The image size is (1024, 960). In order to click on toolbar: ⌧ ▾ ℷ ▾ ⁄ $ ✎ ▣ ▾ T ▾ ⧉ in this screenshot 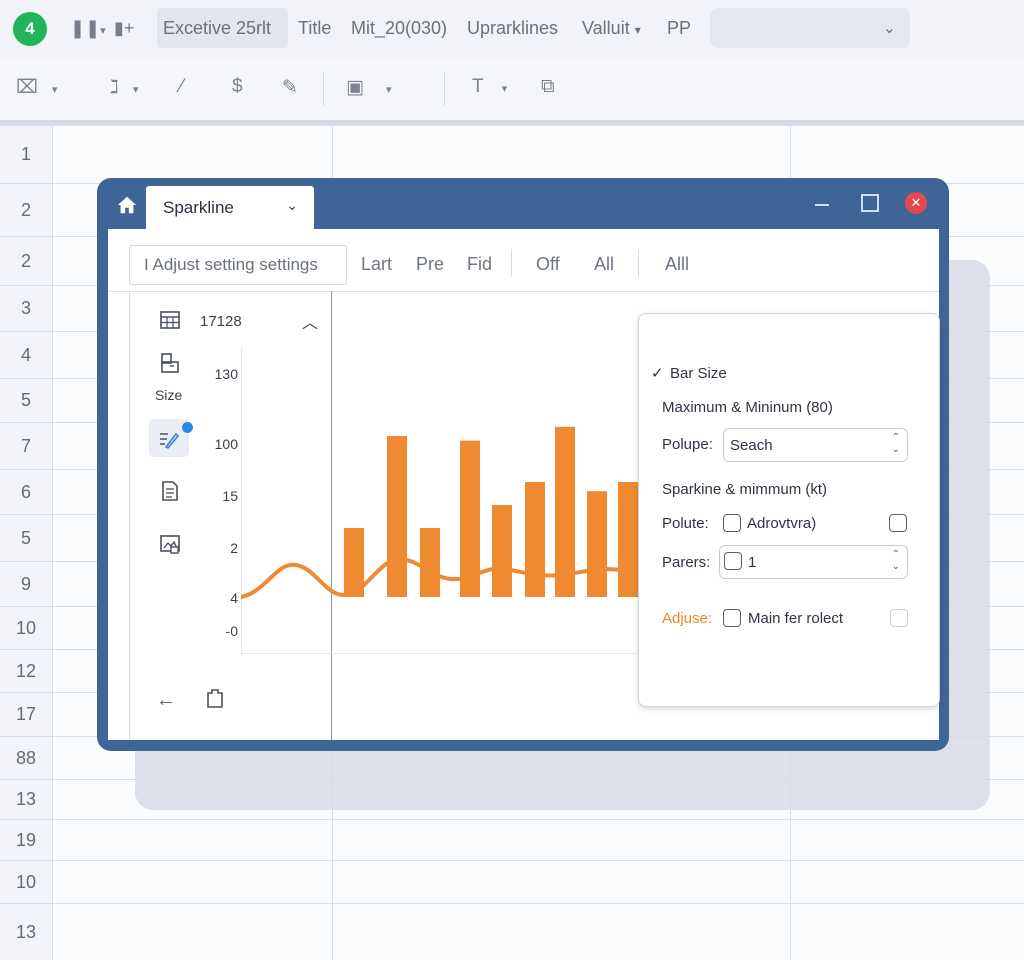, I will do `click(512, 91)`.